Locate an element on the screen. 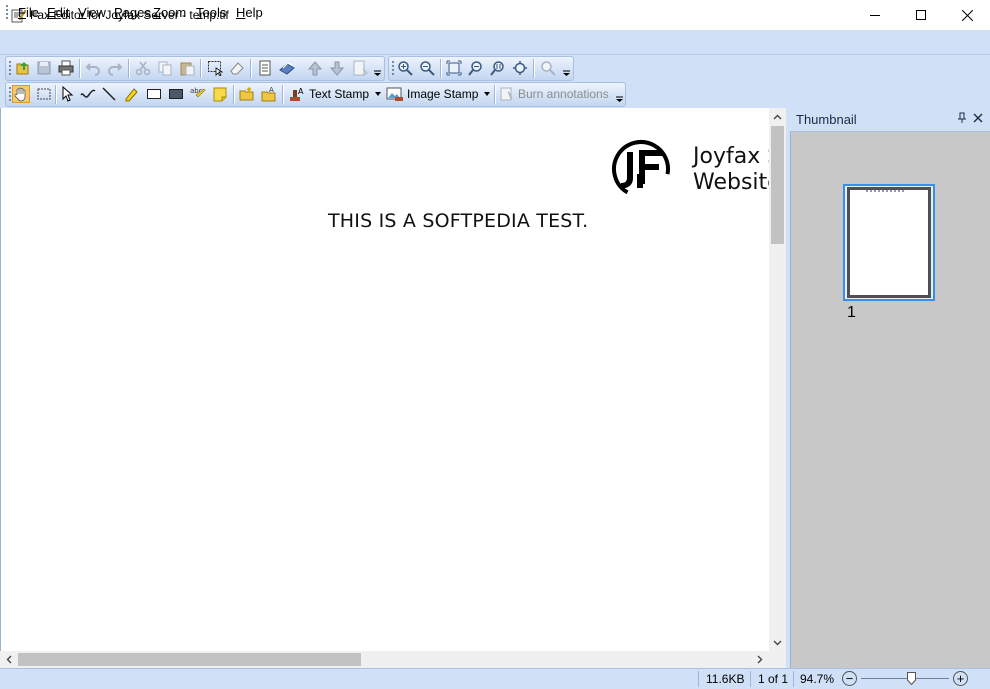  scroll-down-button is located at coordinates (777, 643).